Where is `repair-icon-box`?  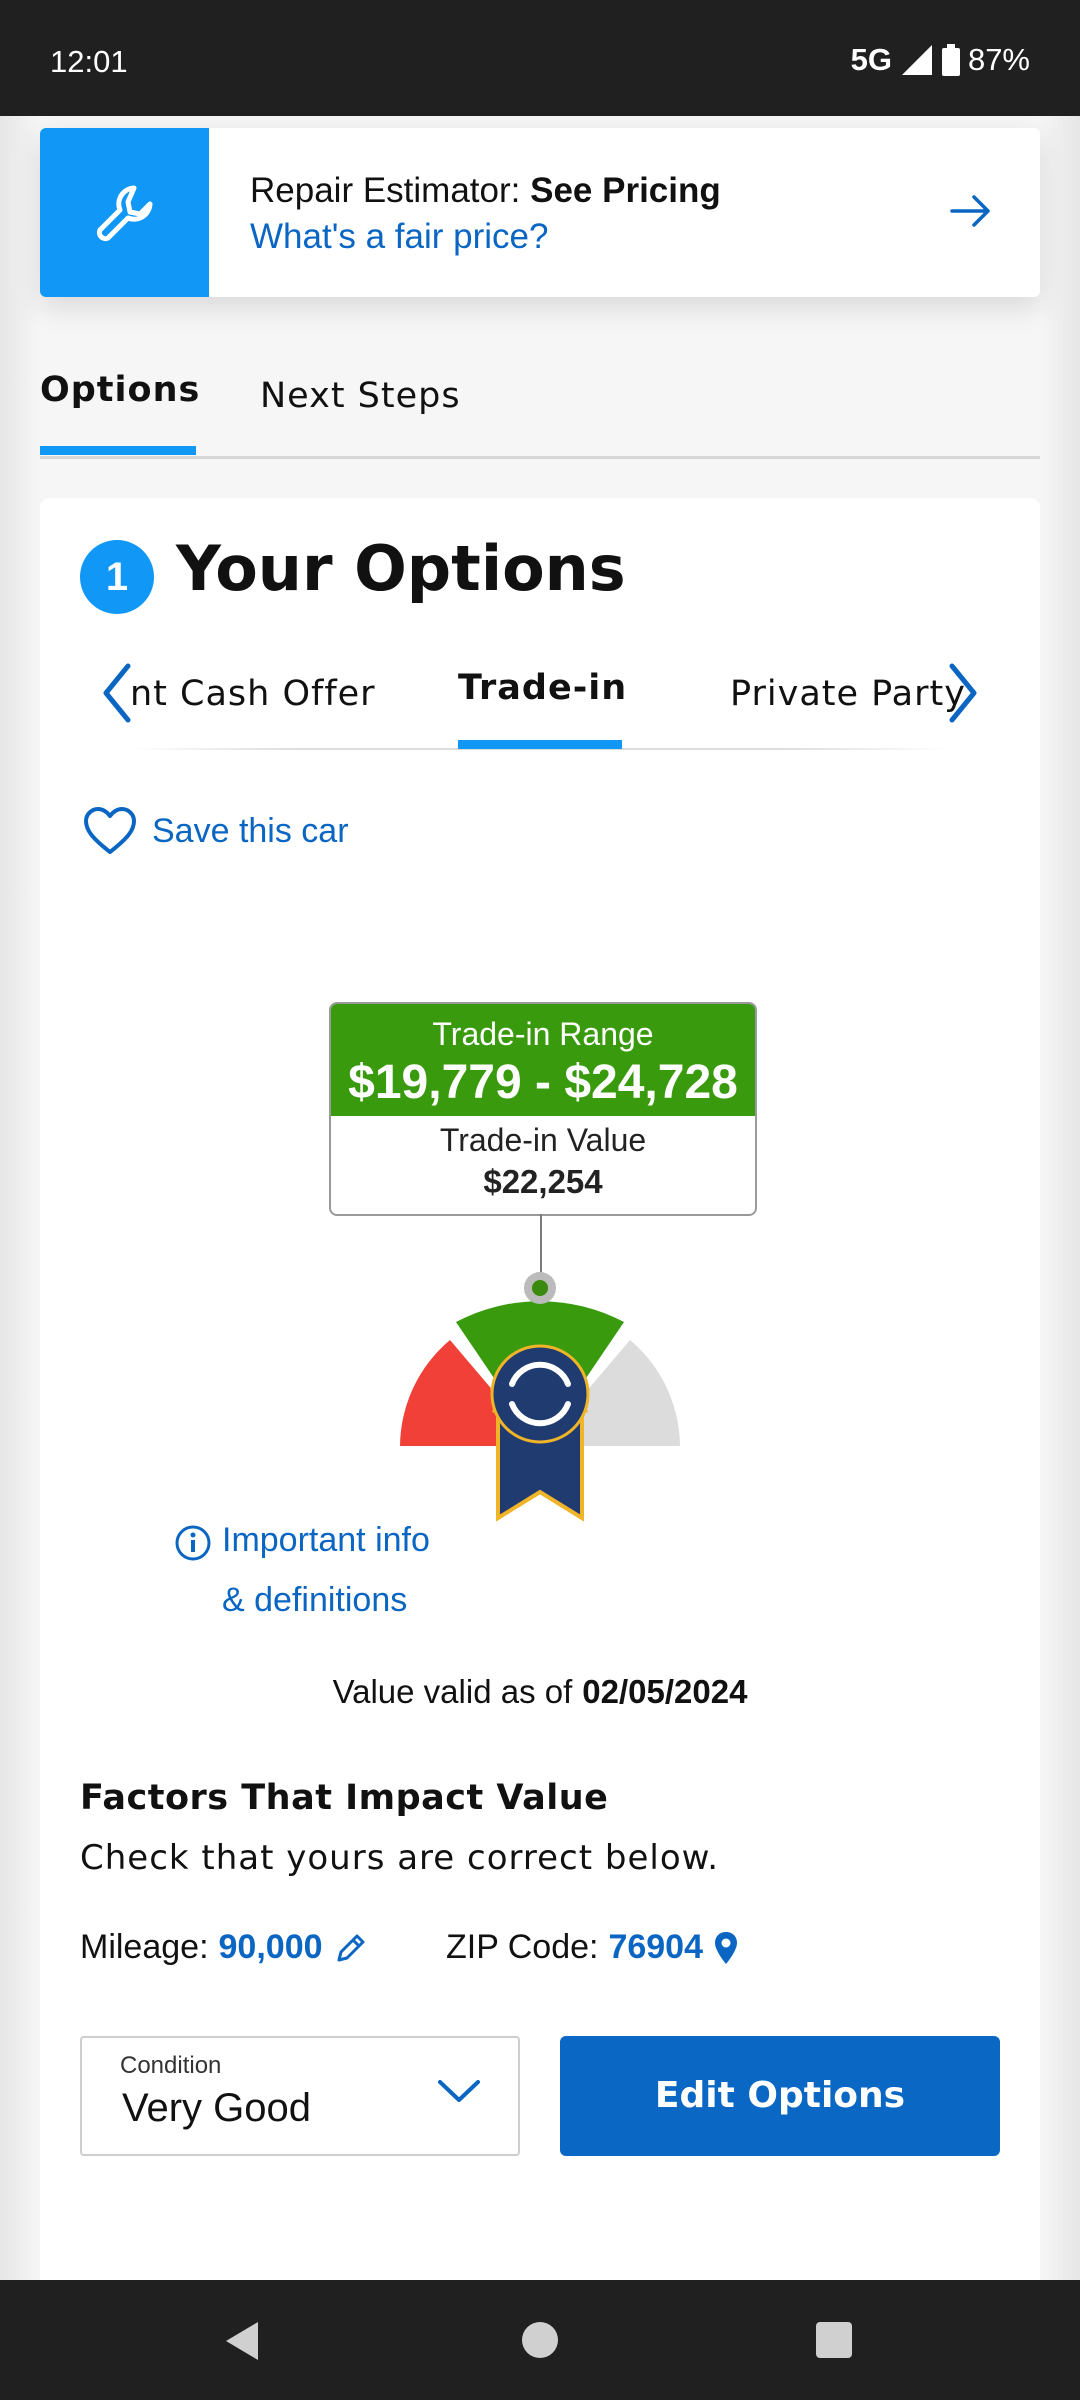 repair-icon-box is located at coordinates (124, 212).